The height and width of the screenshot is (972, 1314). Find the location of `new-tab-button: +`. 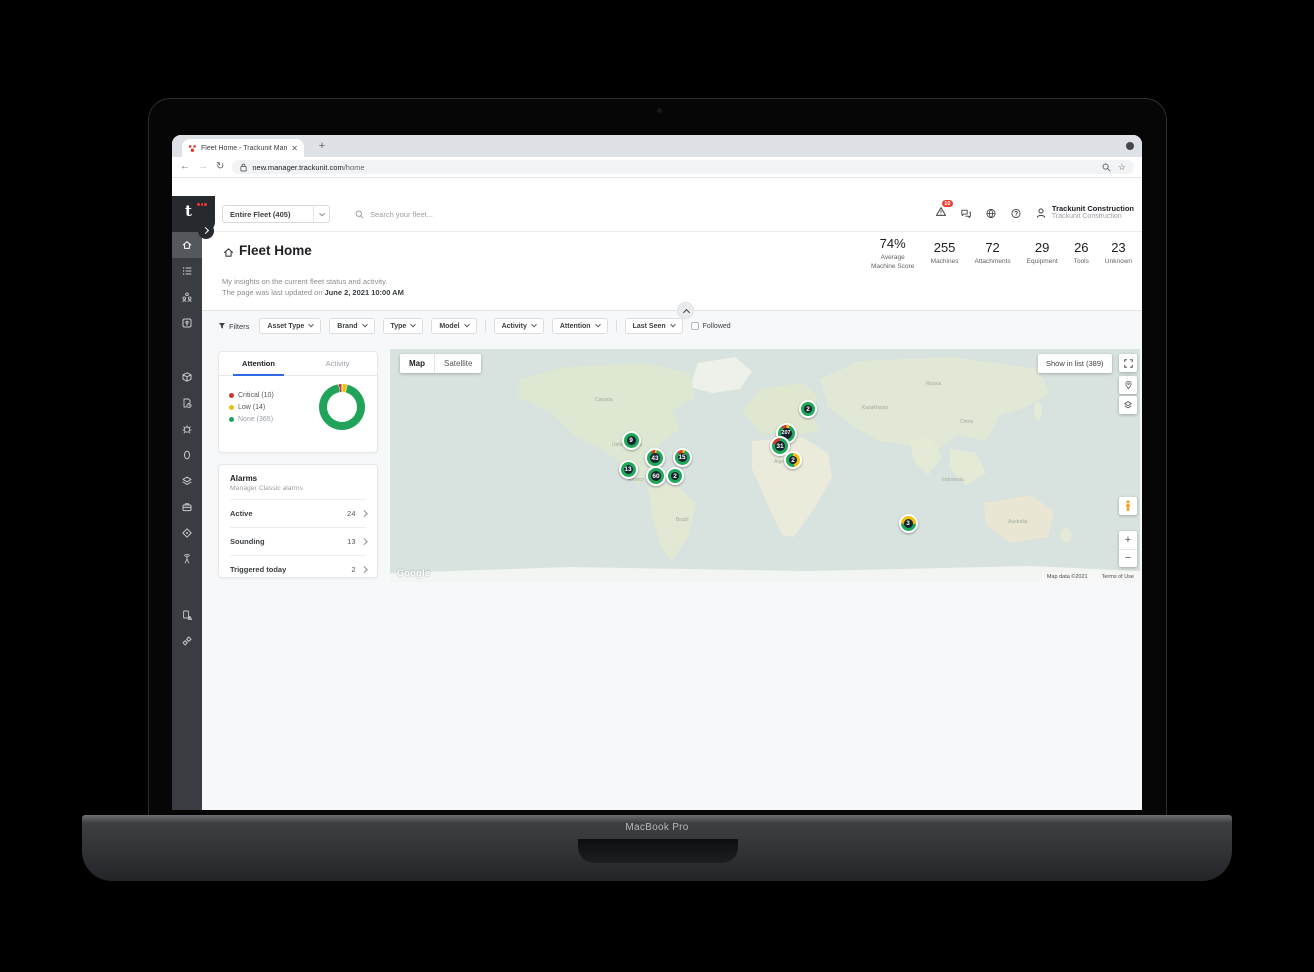

new-tab-button: + is located at coordinates (322, 146).